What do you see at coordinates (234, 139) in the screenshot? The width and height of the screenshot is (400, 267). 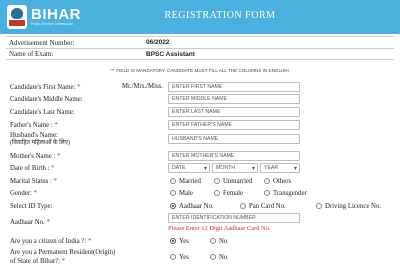 I see `husband-name-input: HUSBAND'S NAME` at bounding box center [234, 139].